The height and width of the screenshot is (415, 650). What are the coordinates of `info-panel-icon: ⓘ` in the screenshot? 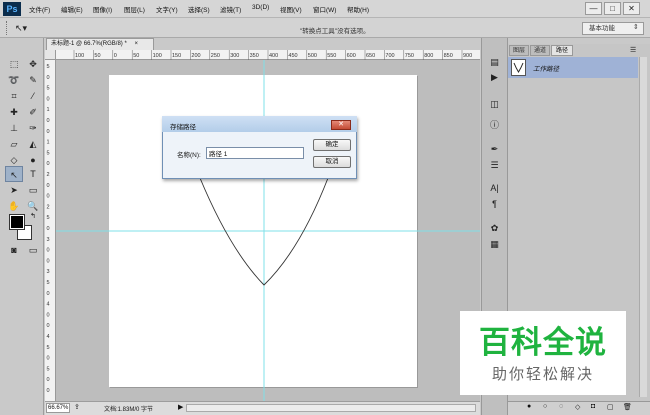 It's located at (494, 125).